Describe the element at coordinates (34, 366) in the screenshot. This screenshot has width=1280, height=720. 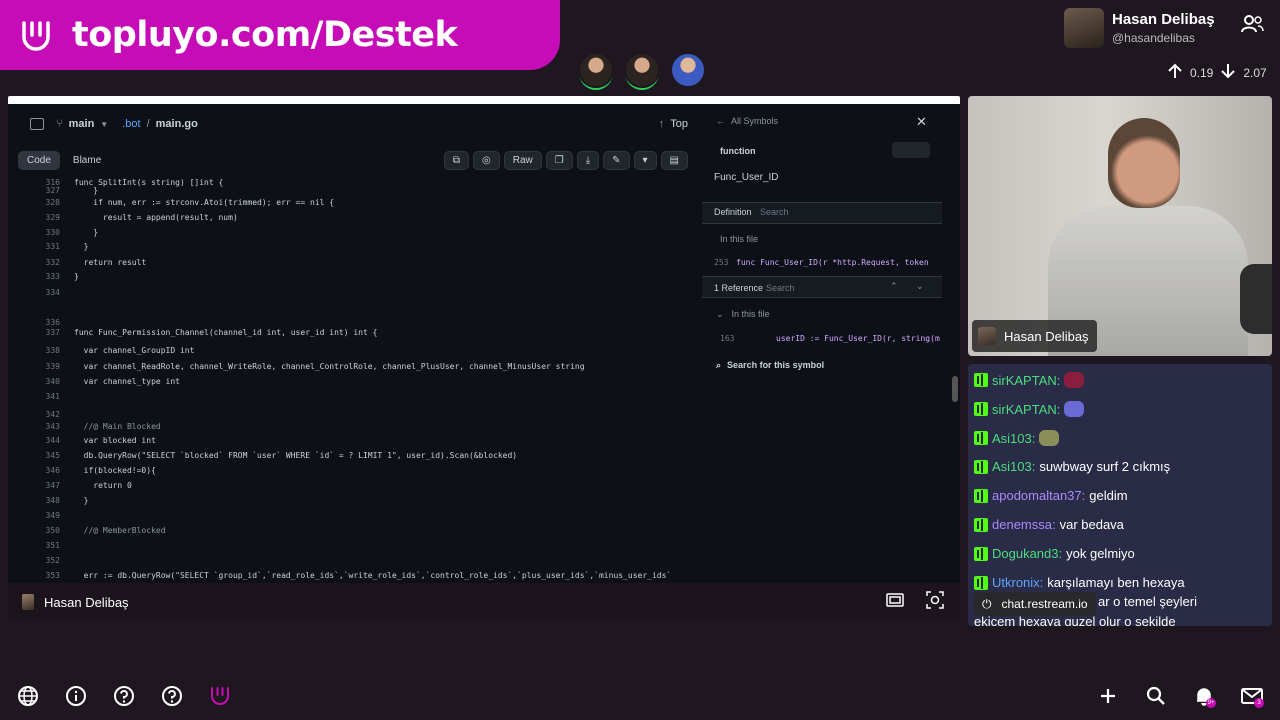
I see `line-number: 339` at that location.